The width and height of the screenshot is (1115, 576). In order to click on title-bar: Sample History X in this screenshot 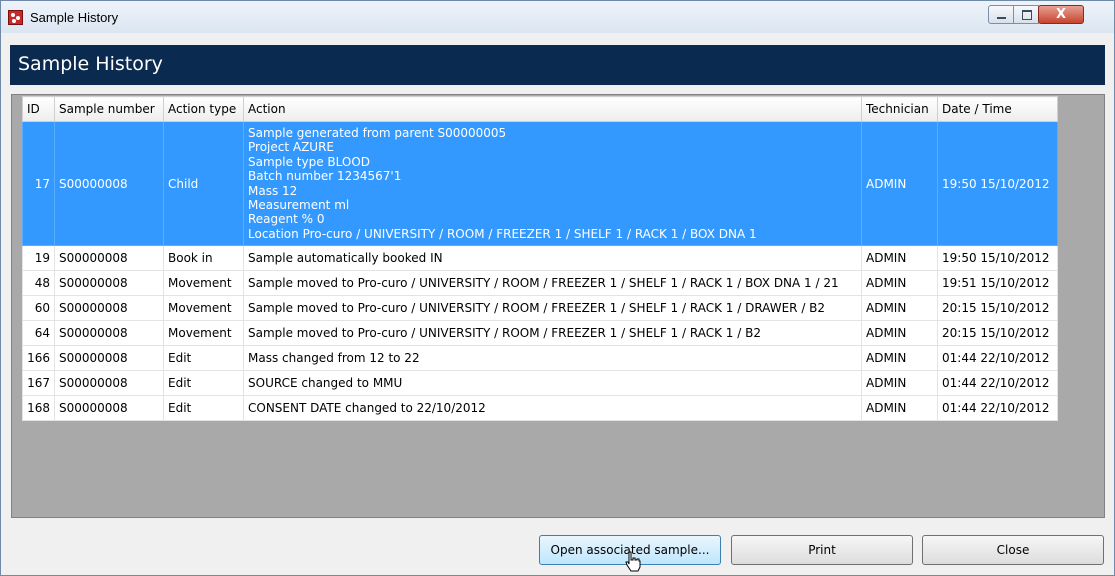, I will do `click(557, 17)`.